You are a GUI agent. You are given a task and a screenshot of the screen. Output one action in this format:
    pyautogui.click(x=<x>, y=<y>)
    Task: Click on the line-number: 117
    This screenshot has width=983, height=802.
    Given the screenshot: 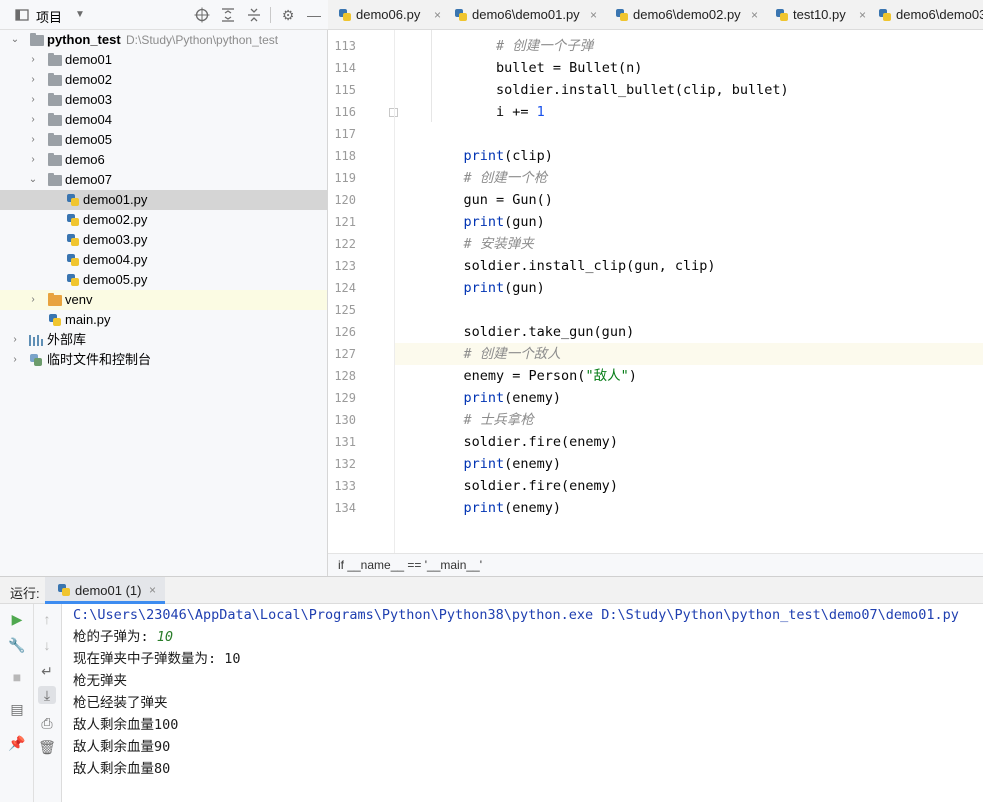 What is the action you would take?
    pyautogui.click(x=342, y=134)
    